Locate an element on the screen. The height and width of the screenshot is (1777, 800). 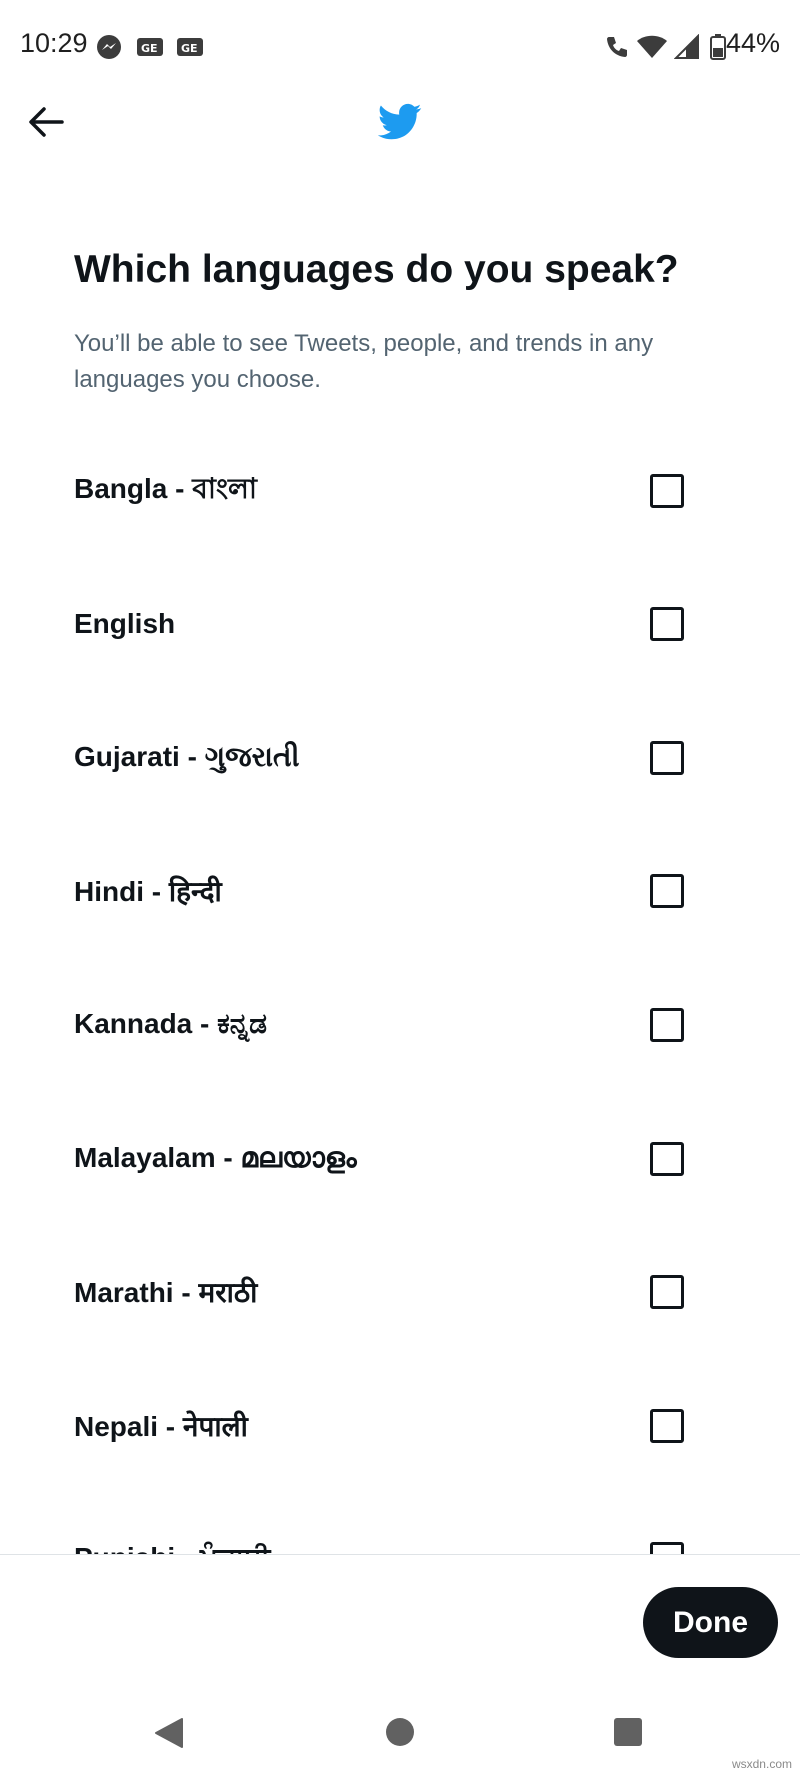
language-label: English is located at coordinates (125, 623).